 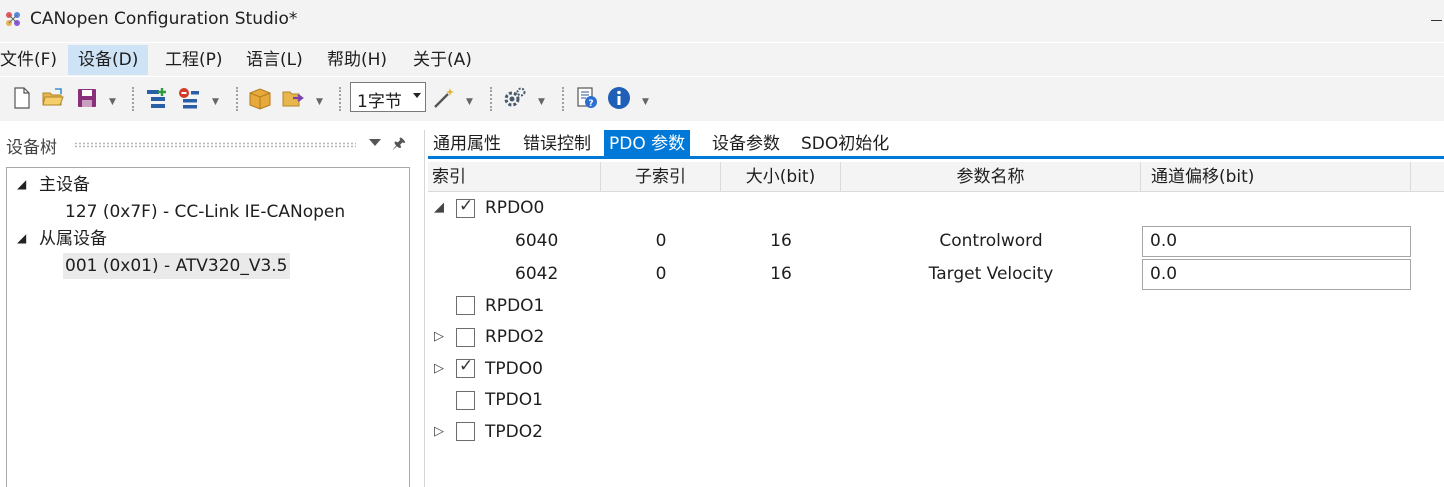 I want to click on menu-bar: 文件(F) 设备(D) 工程(P) 语言(L) 帮助(H) 关于(A), so click(x=722, y=59).